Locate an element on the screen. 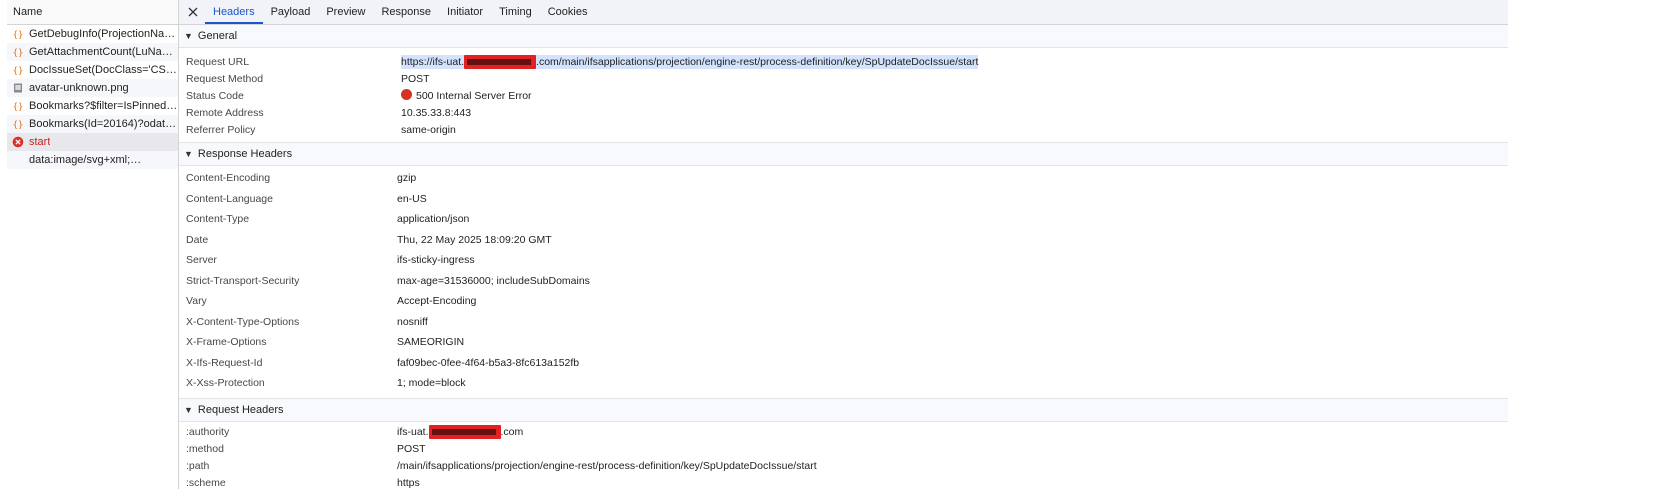 The image size is (1669, 489). header-value: ifs-sticky-ingress is located at coordinates (436, 260).